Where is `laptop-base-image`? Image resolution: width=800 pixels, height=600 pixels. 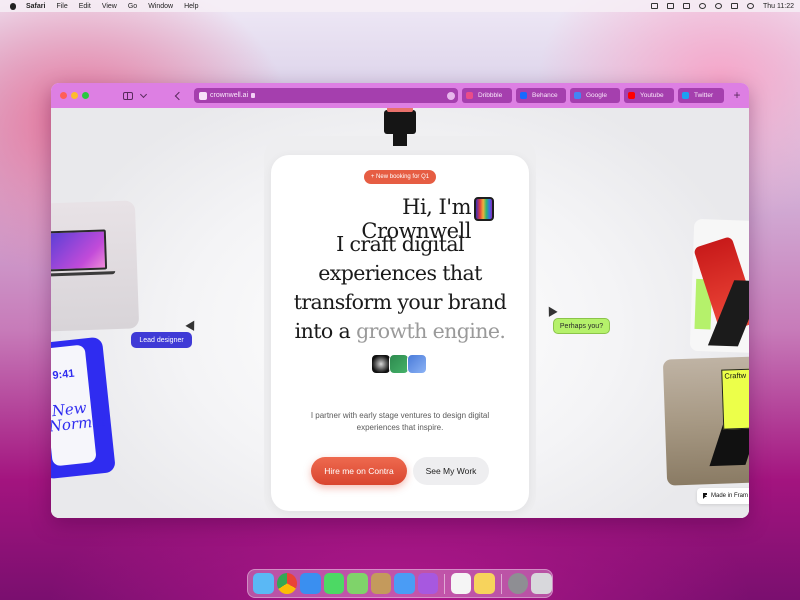 laptop-base-image is located at coordinates (83, 274).